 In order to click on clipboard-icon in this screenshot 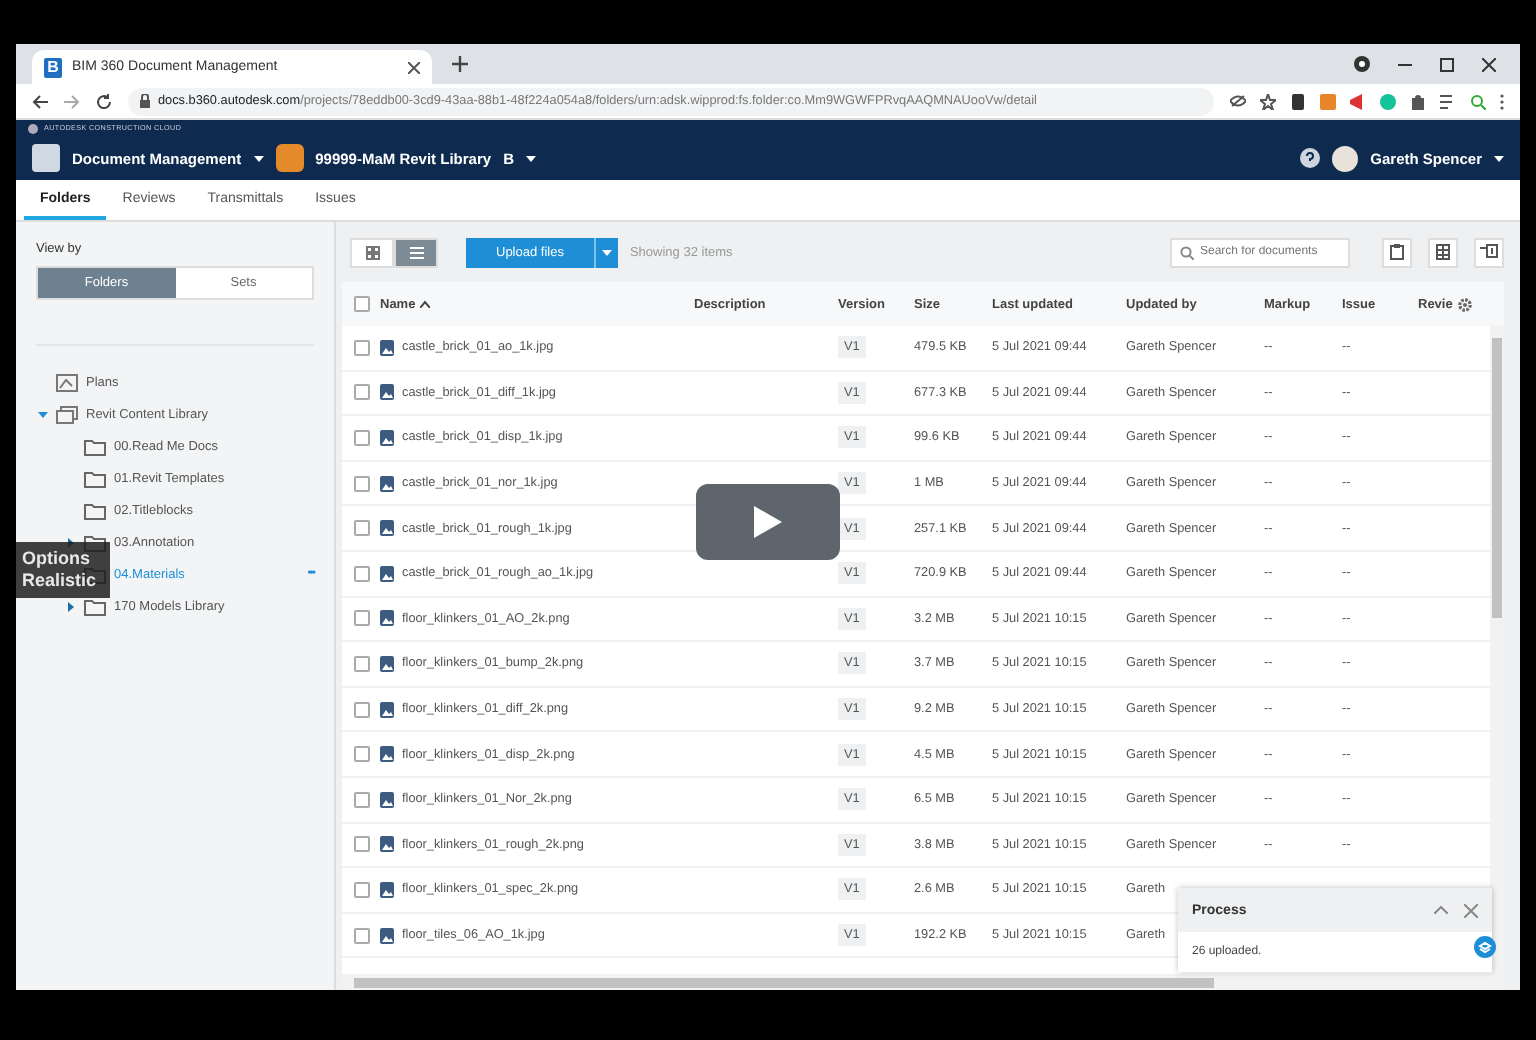, I will do `click(1397, 252)`.